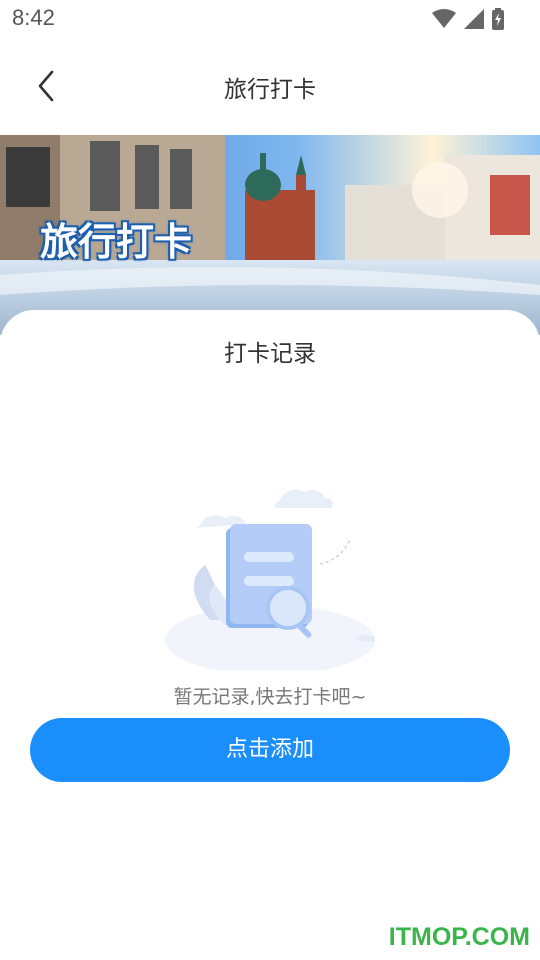  Describe the element at coordinates (444, 21) in the screenshot. I see `wifi-icon` at that location.